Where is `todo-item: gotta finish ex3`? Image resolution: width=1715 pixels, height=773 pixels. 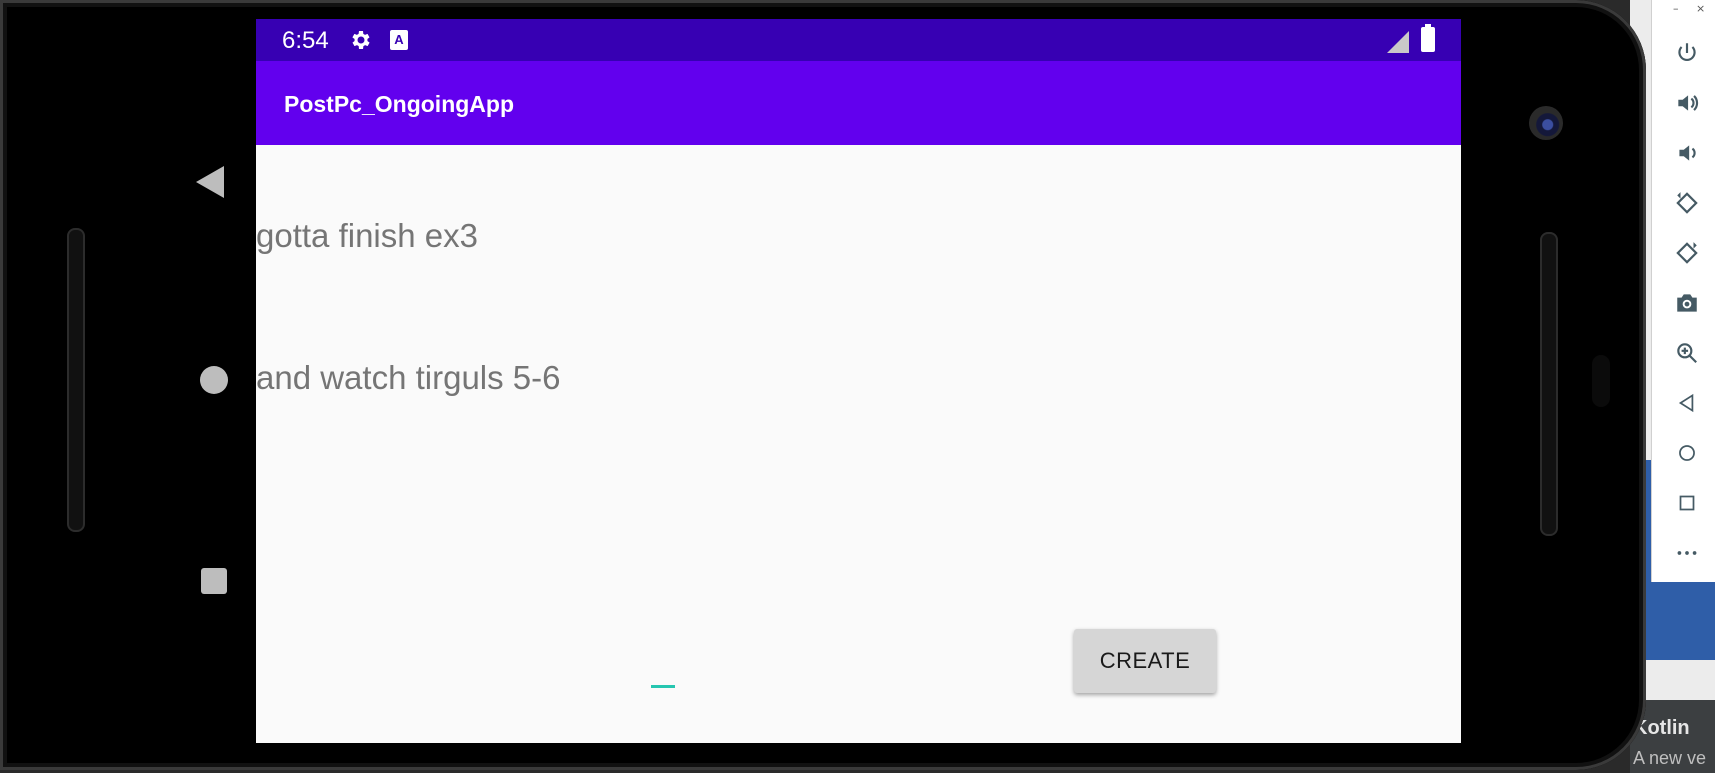 todo-item: gotta finish ex3 is located at coordinates (367, 236).